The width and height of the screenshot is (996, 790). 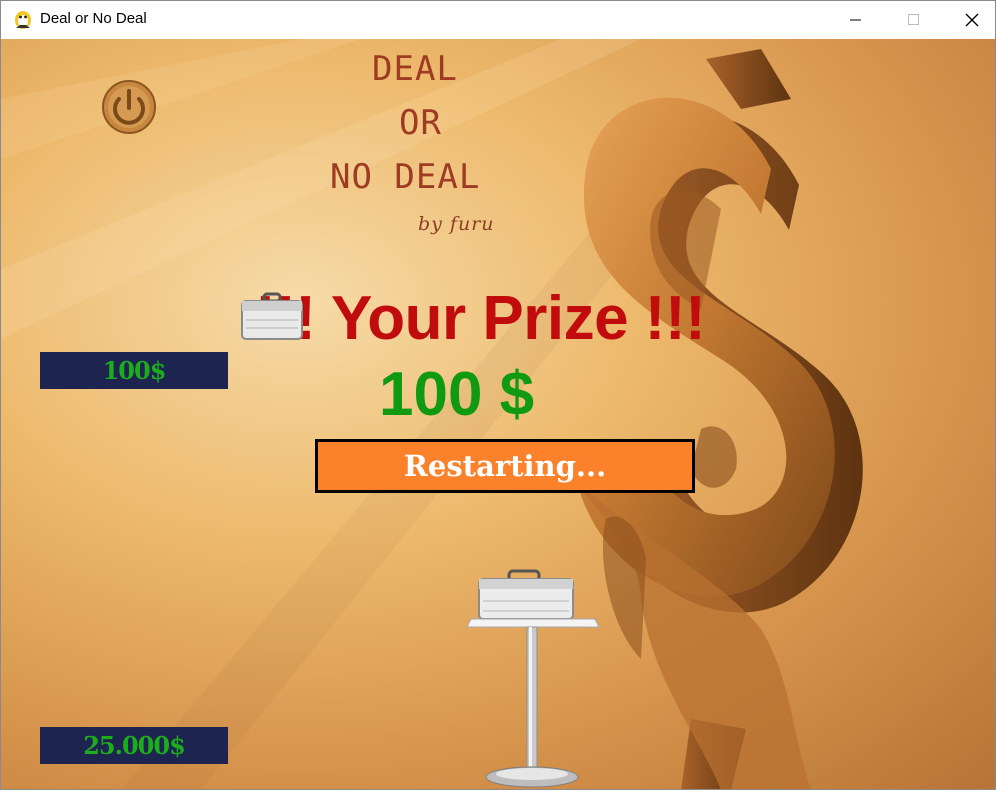 What do you see at coordinates (498, 20) in the screenshot?
I see `title-bar: Deal or No Deal` at bounding box center [498, 20].